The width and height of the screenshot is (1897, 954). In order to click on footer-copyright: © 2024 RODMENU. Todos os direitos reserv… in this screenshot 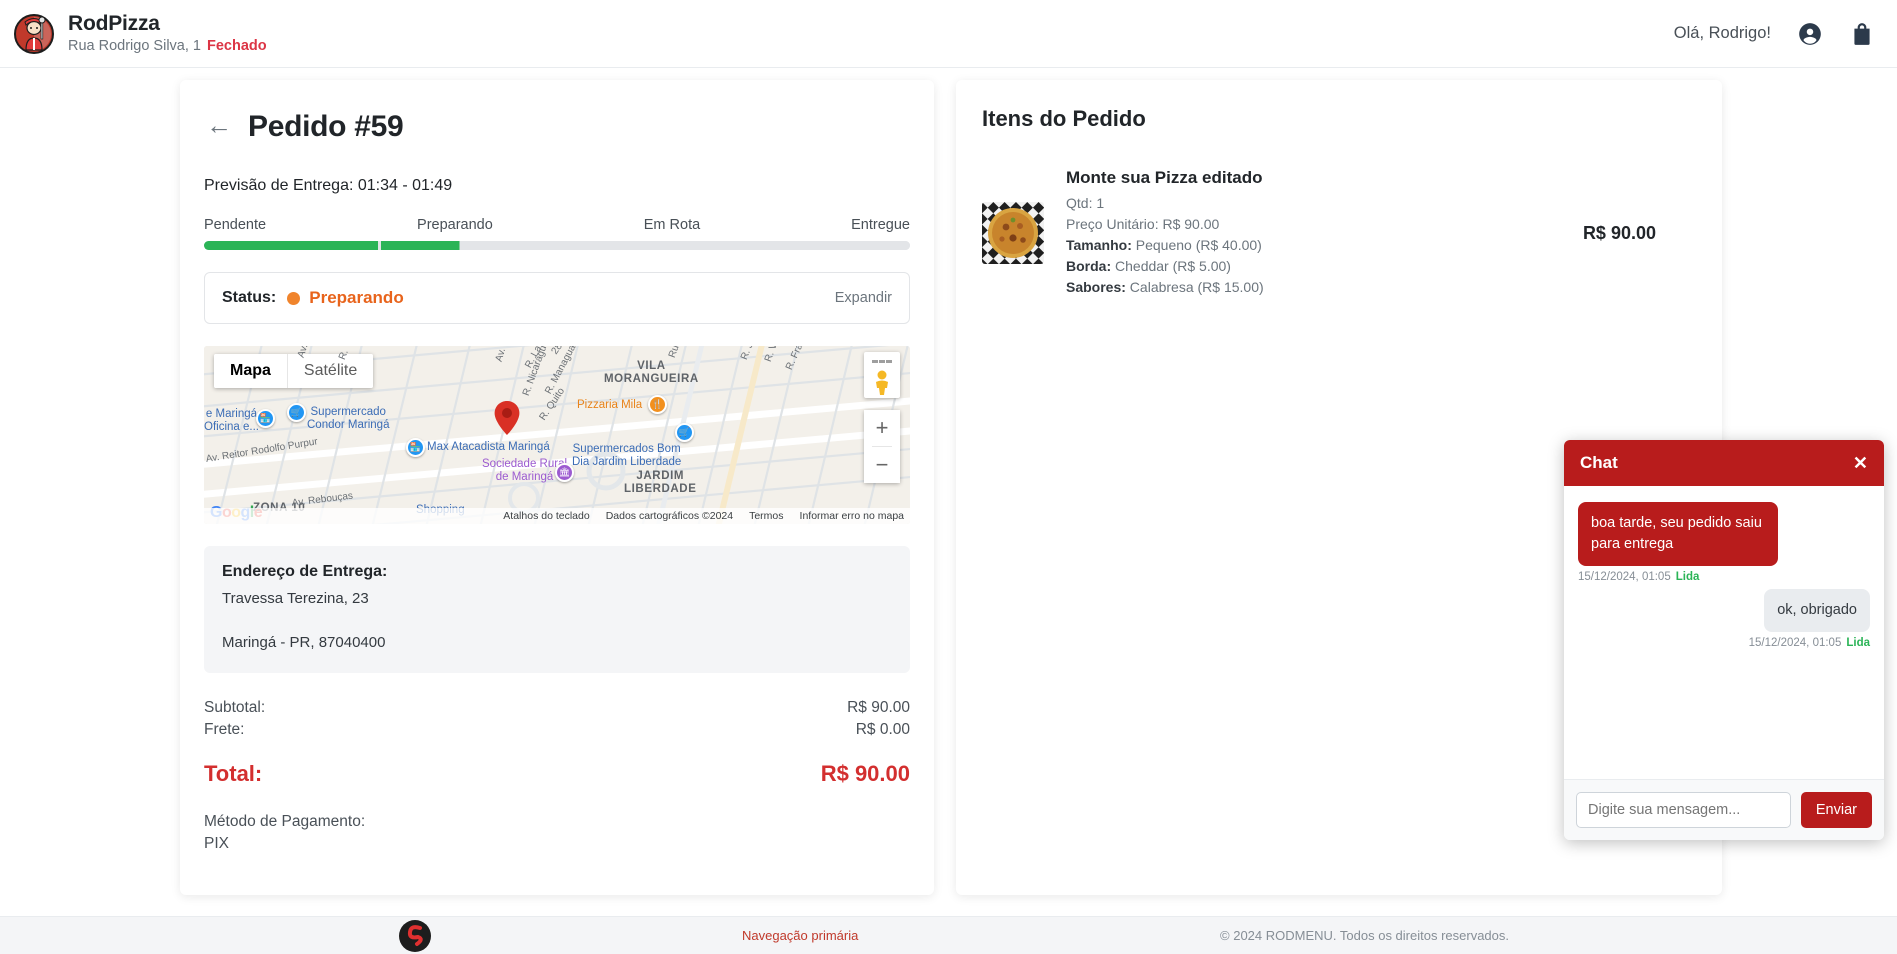, I will do `click(1364, 935)`.